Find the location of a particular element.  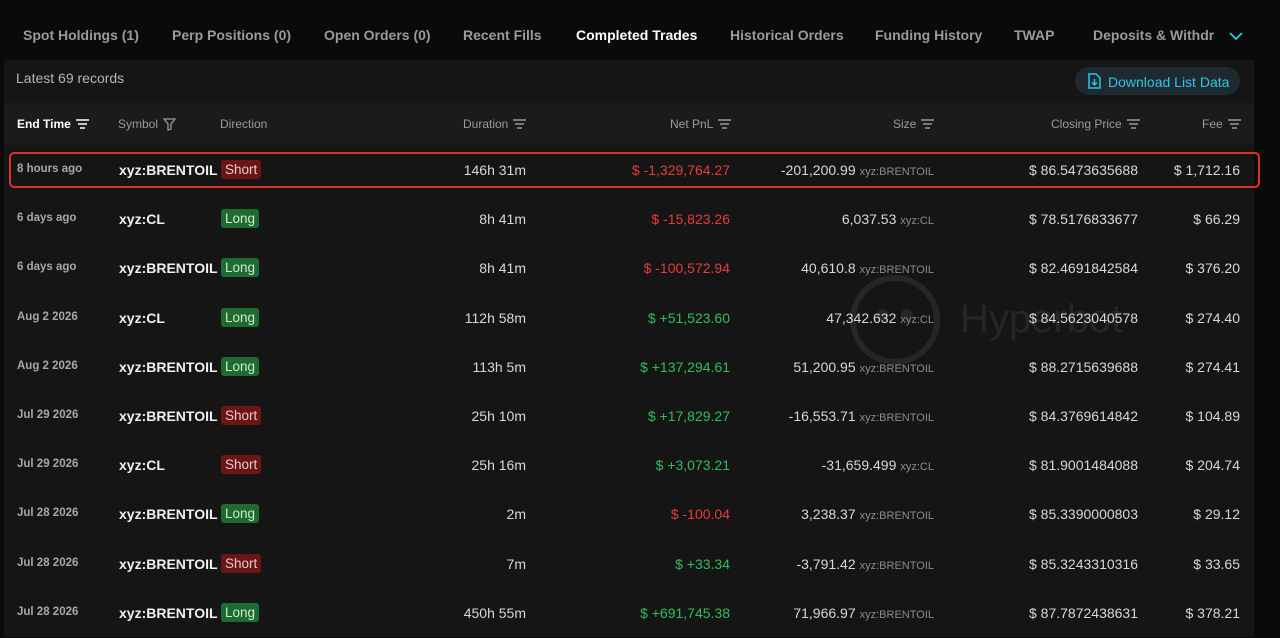

trade-fee: $ 378.21 is located at coordinates (1213, 612).